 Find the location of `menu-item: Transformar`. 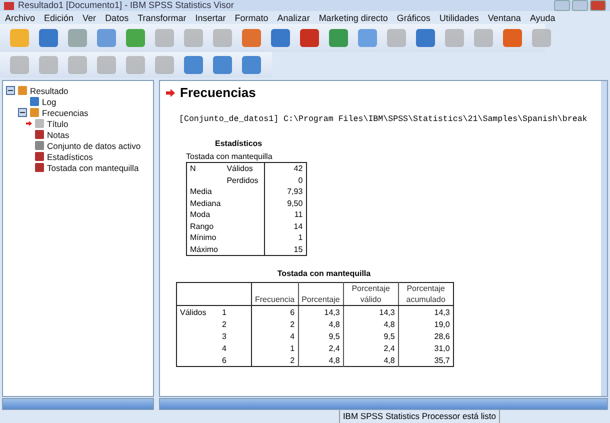

menu-item: Transformar is located at coordinates (162, 18).